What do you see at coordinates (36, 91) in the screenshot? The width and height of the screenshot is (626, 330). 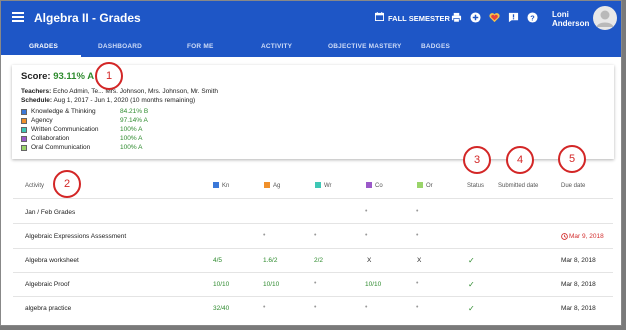 I see `teachers-label: Teachers:` at bounding box center [36, 91].